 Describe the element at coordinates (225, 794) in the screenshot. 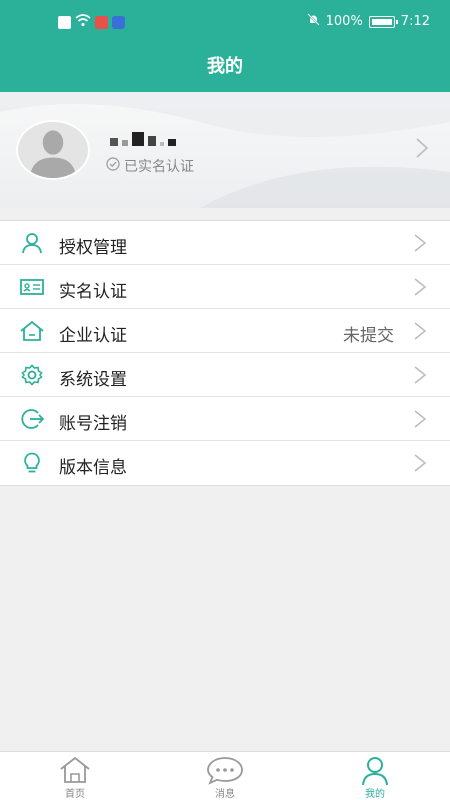

I see `tab-label: 消息` at that location.